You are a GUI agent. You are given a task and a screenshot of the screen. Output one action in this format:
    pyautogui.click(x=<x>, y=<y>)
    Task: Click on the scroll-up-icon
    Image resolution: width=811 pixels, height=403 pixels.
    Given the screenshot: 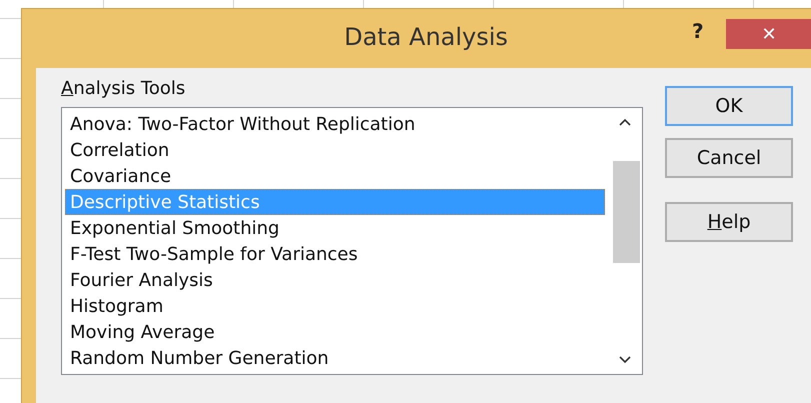 What is the action you would take?
    pyautogui.click(x=625, y=122)
    